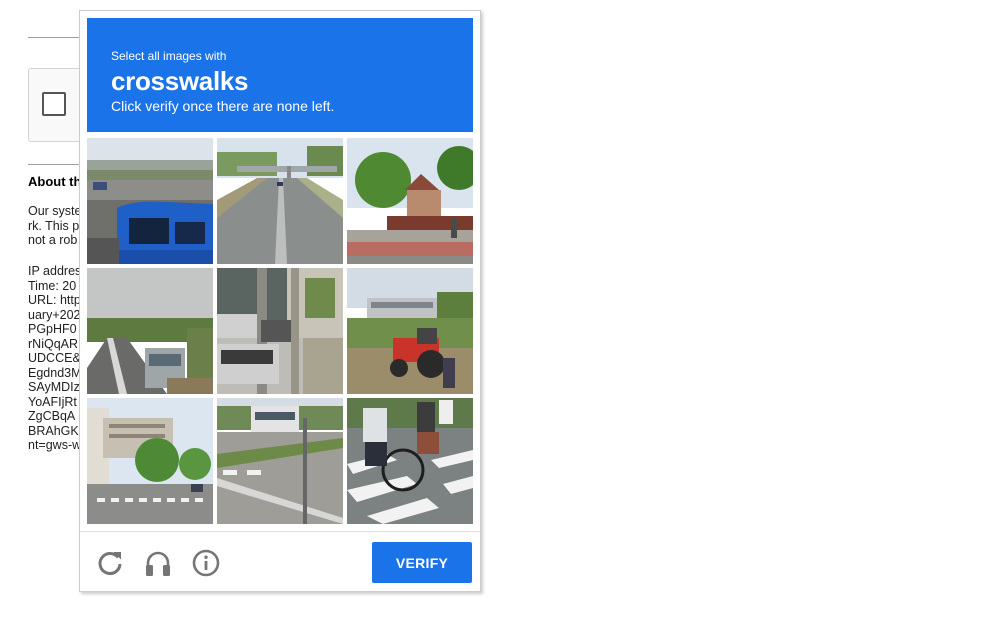 The width and height of the screenshot is (1008, 621). I want to click on text-line: rk. This p, so click(54, 225).